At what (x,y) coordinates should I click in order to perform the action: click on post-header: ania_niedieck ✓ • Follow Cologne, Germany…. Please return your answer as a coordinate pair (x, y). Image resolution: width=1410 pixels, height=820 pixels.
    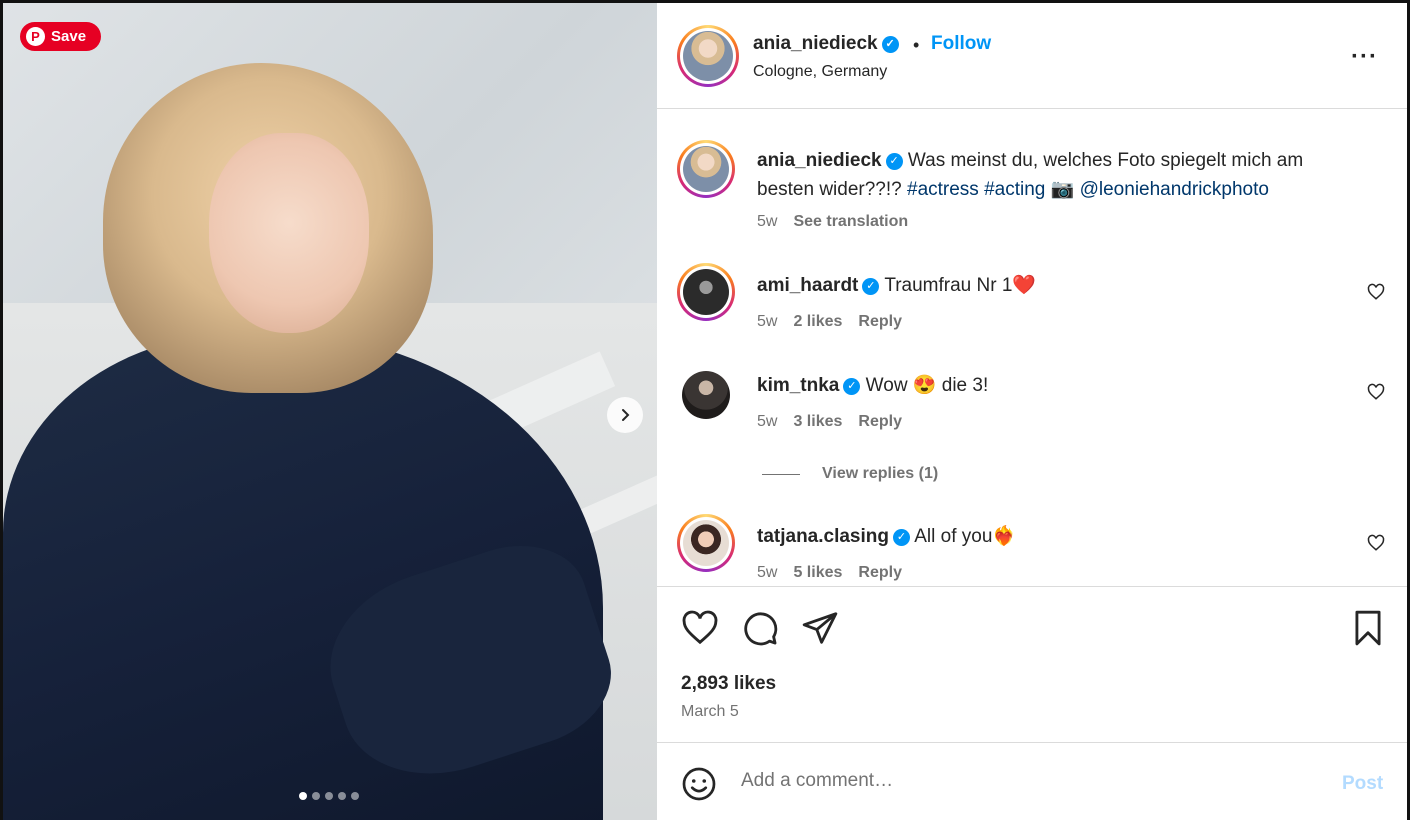
    Looking at the image, I should click on (1032, 56).